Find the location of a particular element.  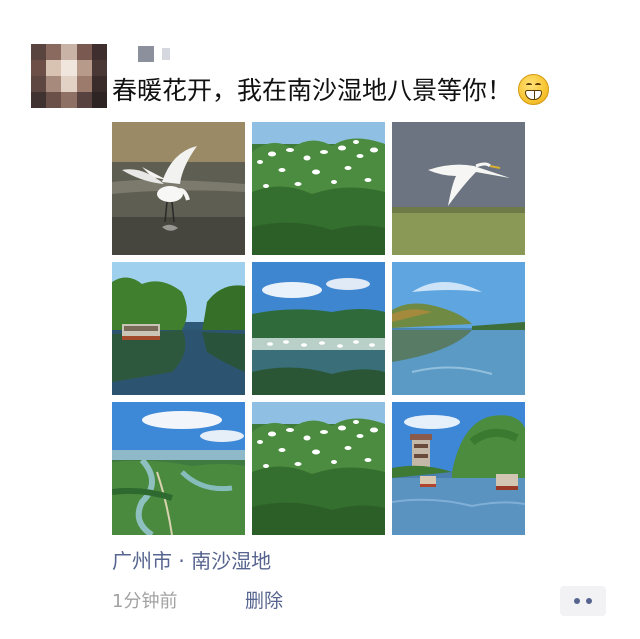

grinning-face-icon is located at coordinates (534, 89).